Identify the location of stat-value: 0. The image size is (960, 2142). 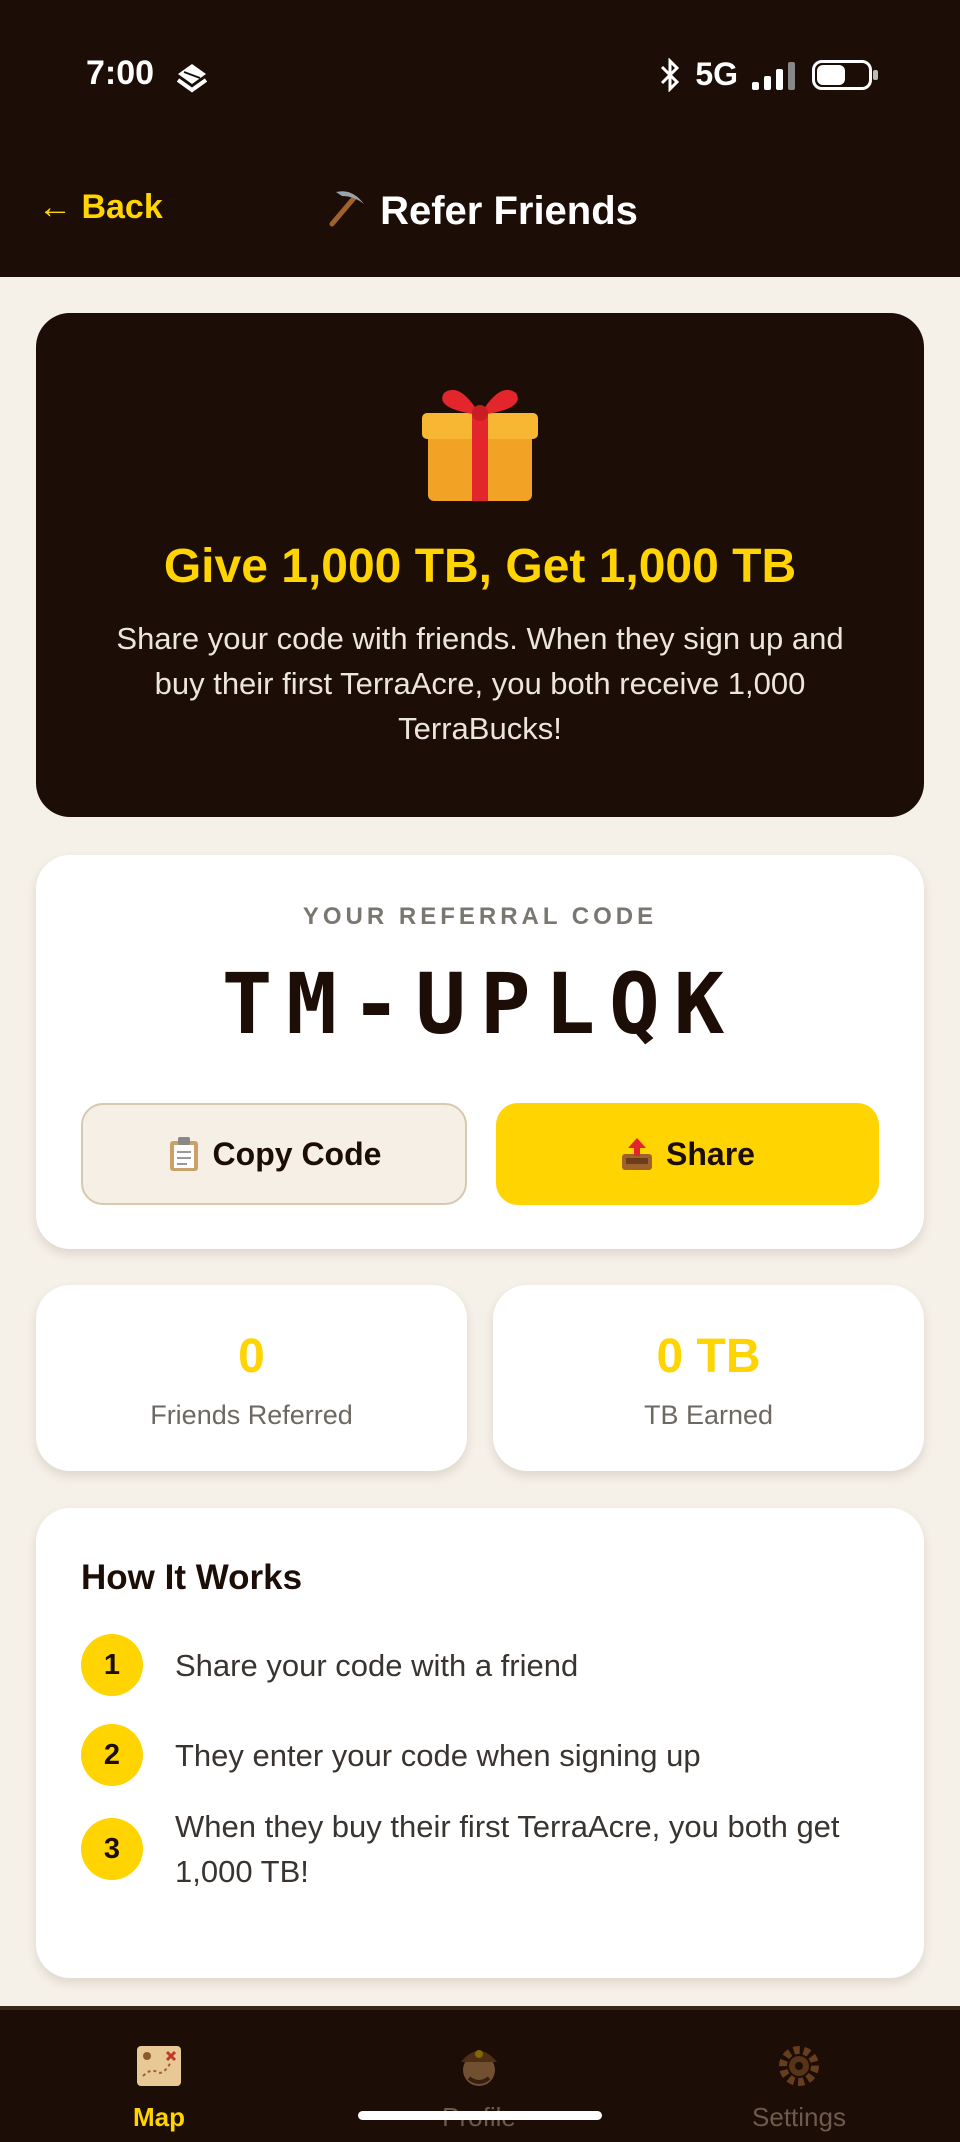
(251, 1356).